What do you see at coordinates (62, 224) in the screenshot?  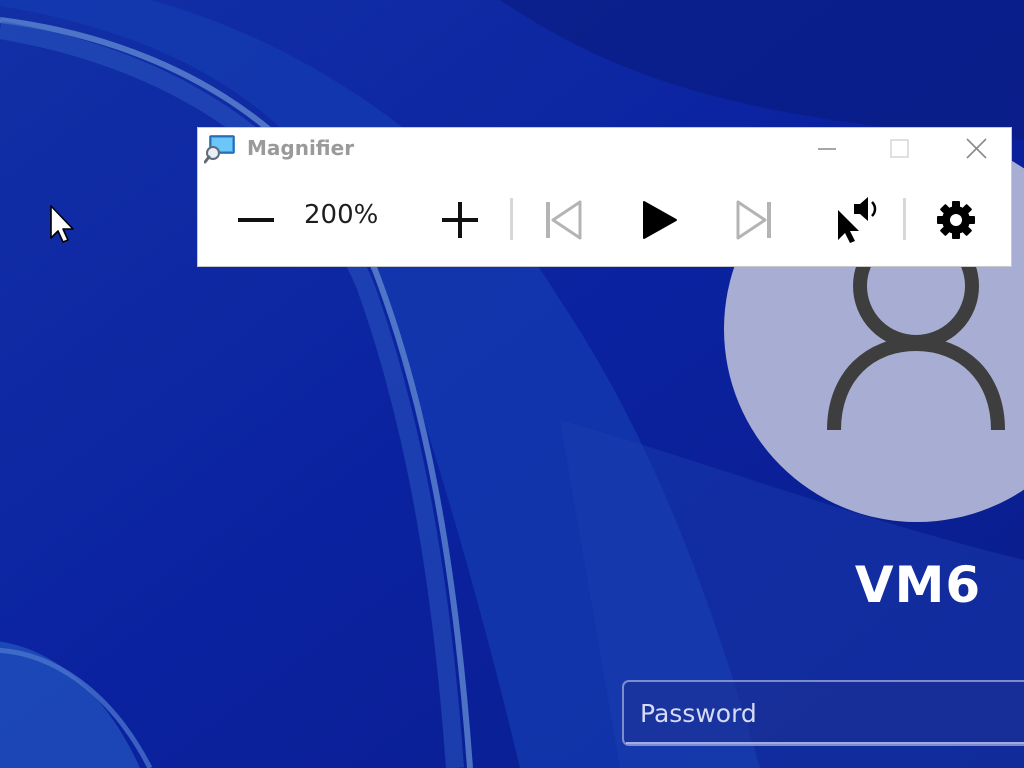 I see `mouse-pointer-icon` at bounding box center [62, 224].